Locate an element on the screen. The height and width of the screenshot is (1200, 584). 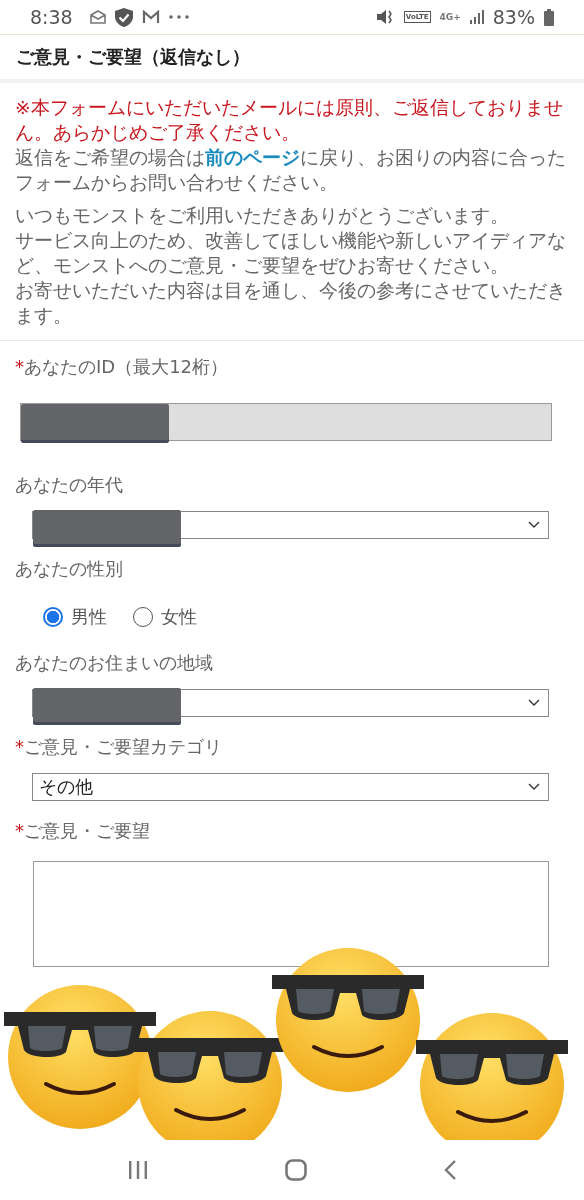
page-title: ご意見・ご要望（返信なし） is located at coordinates (133, 57).